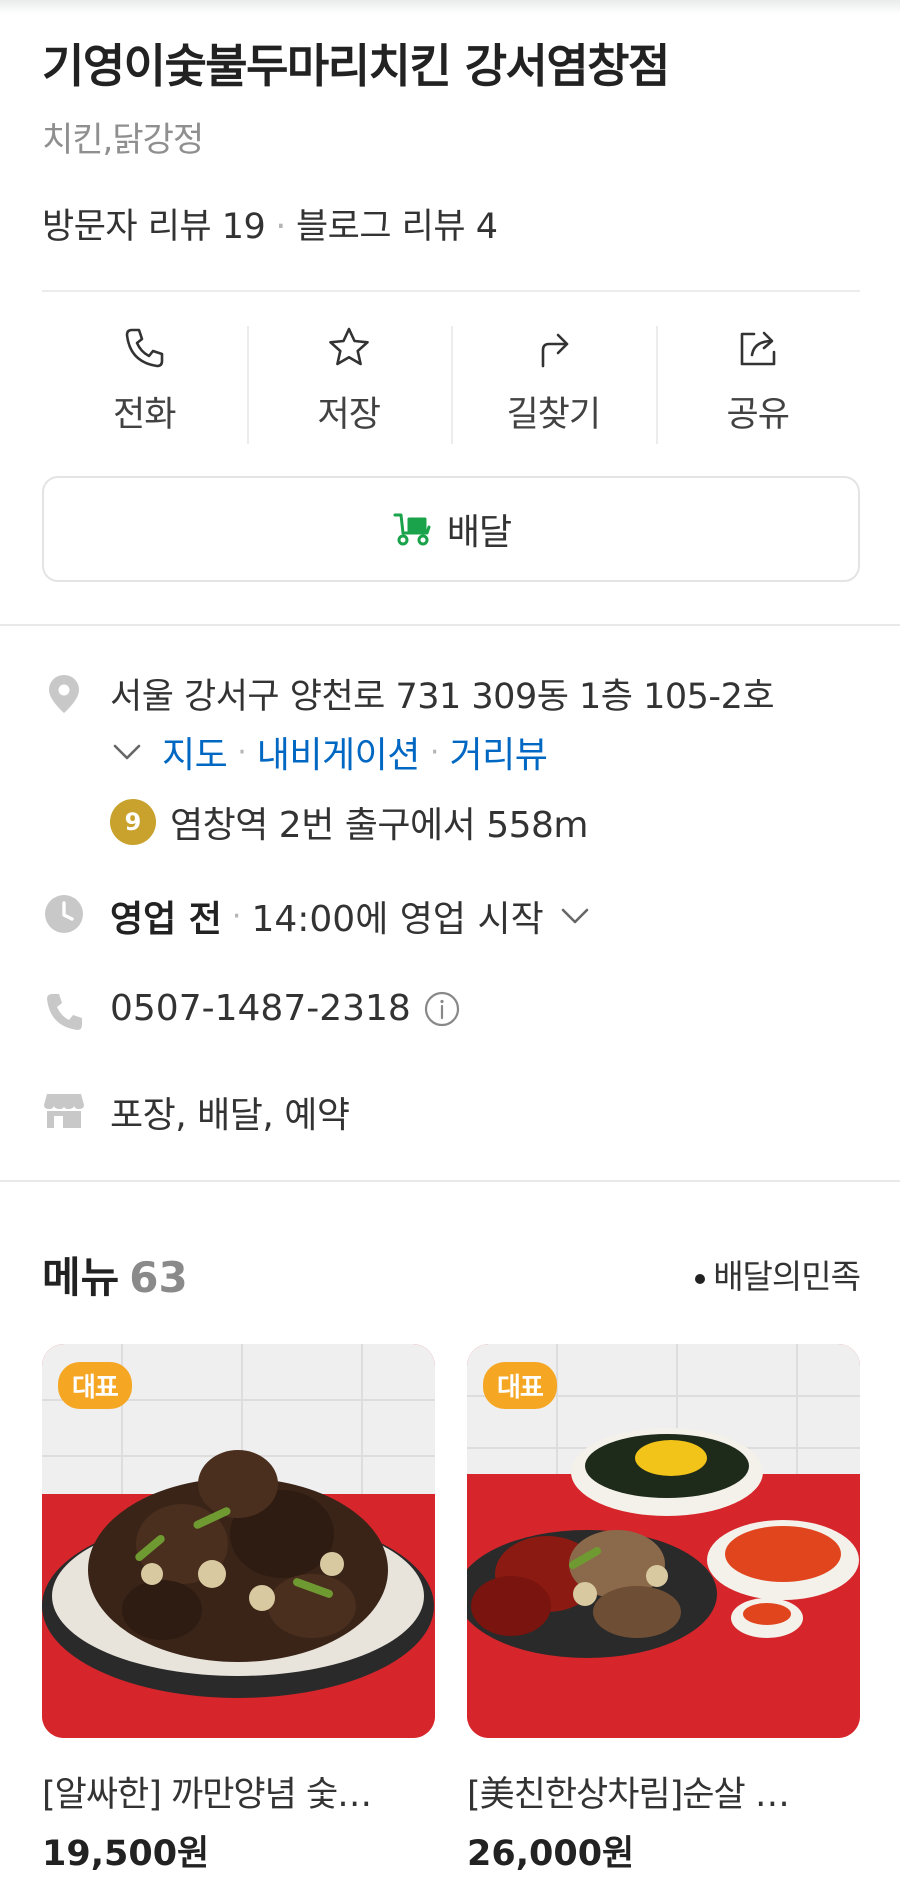  Describe the element at coordinates (397, 919) in the screenshot. I see `hours-detail: 14:00에 영업 시작` at that location.